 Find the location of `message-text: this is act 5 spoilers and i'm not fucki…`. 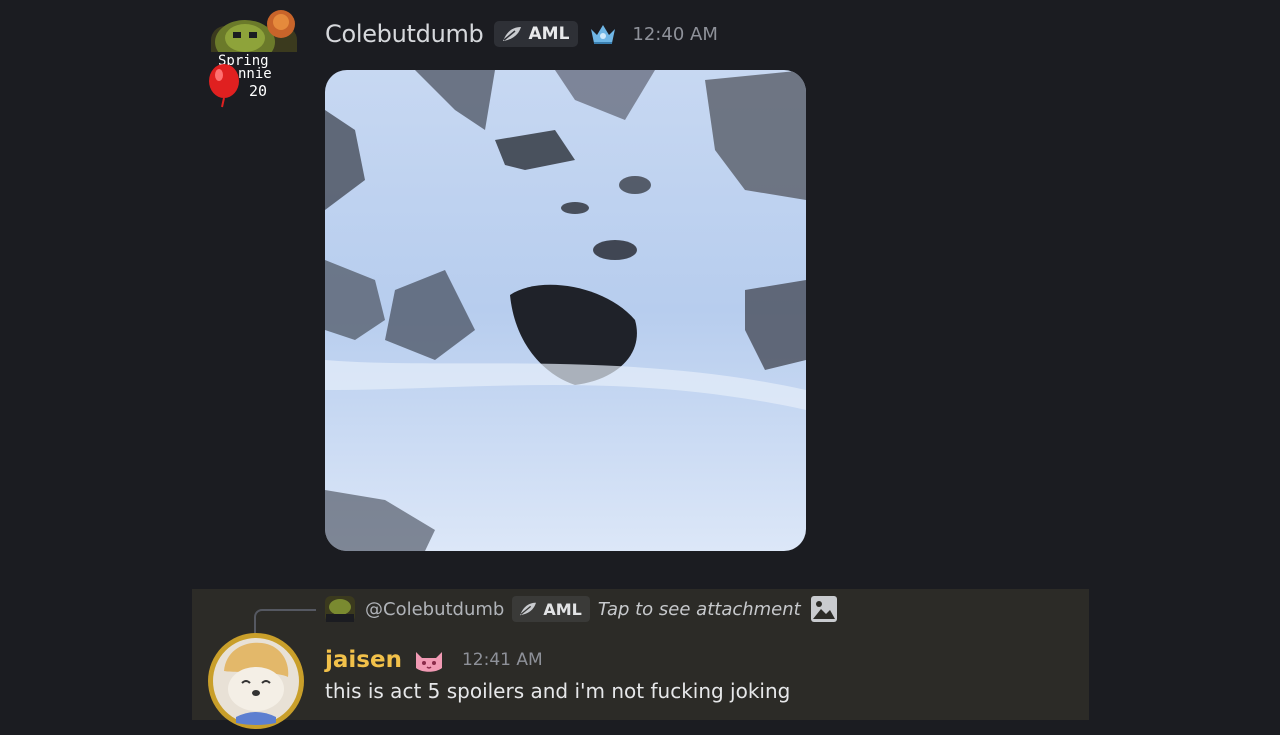

message-text: this is act 5 spoilers and i'm not fucki… is located at coordinates (558, 691).